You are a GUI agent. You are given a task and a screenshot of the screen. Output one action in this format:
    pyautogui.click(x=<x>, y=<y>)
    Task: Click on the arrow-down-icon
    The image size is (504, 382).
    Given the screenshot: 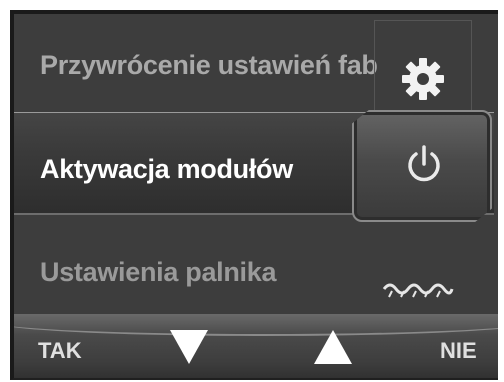 What is the action you would take?
    pyautogui.click(x=189, y=347)
    